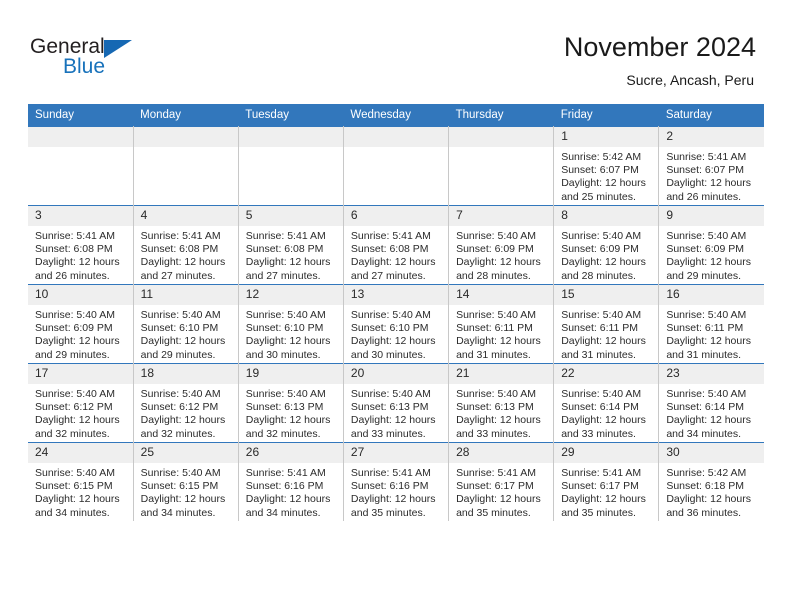 Image resolution: width=792 pixels, height=612 pixels. What do you see at coordinates (290, 216) in the screenshot?
I see `day-number: 5` at bounding box center [290, 216].